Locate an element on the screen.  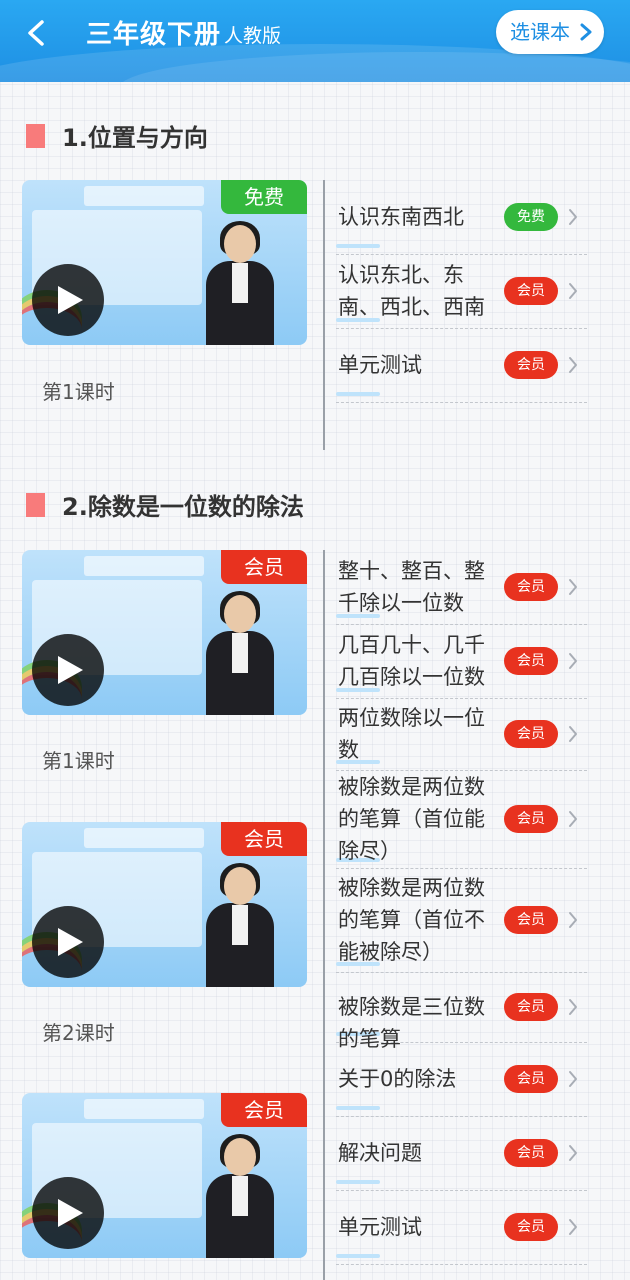
lesson-list-item: 几百几十、几千几百除以一位数 会员 is located at coordinates (461, 661).